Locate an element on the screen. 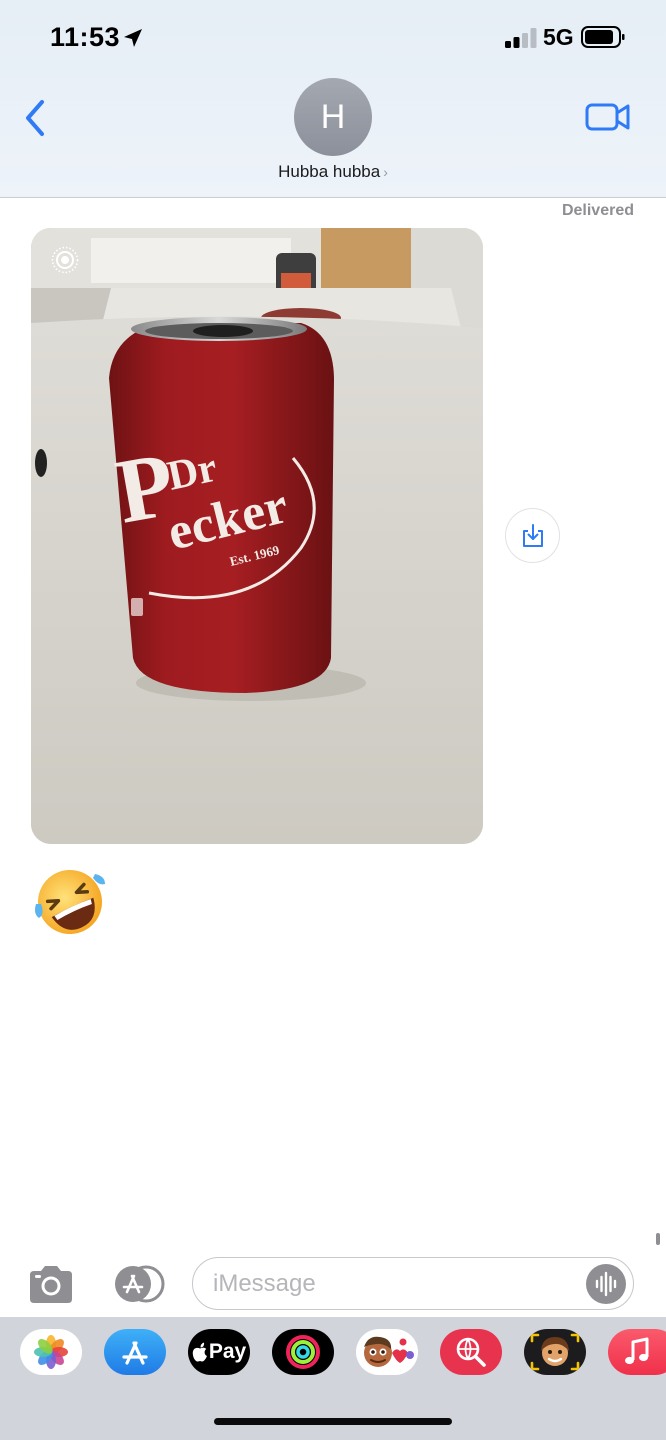 This screenshot has height=1440, width=666. delivered-status: Delivered is located at coordinates (597, 210).